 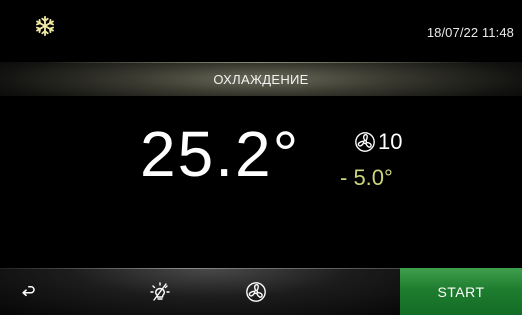 I want to click on date-time: 18/07/22 11:48, so click(x=470, y=32).